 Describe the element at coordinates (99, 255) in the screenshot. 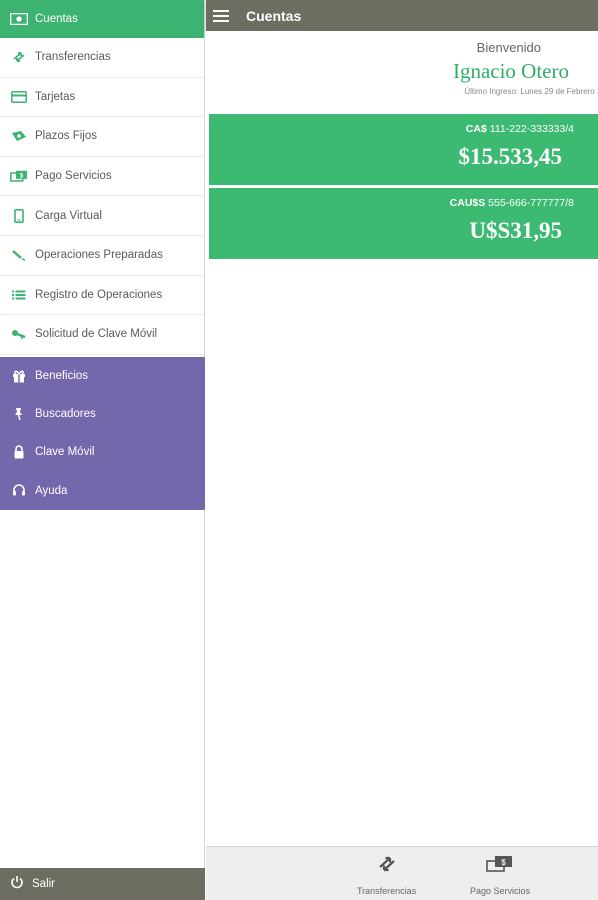

I see `sidebar-item-label: Operaciones Preparadas` at that location.